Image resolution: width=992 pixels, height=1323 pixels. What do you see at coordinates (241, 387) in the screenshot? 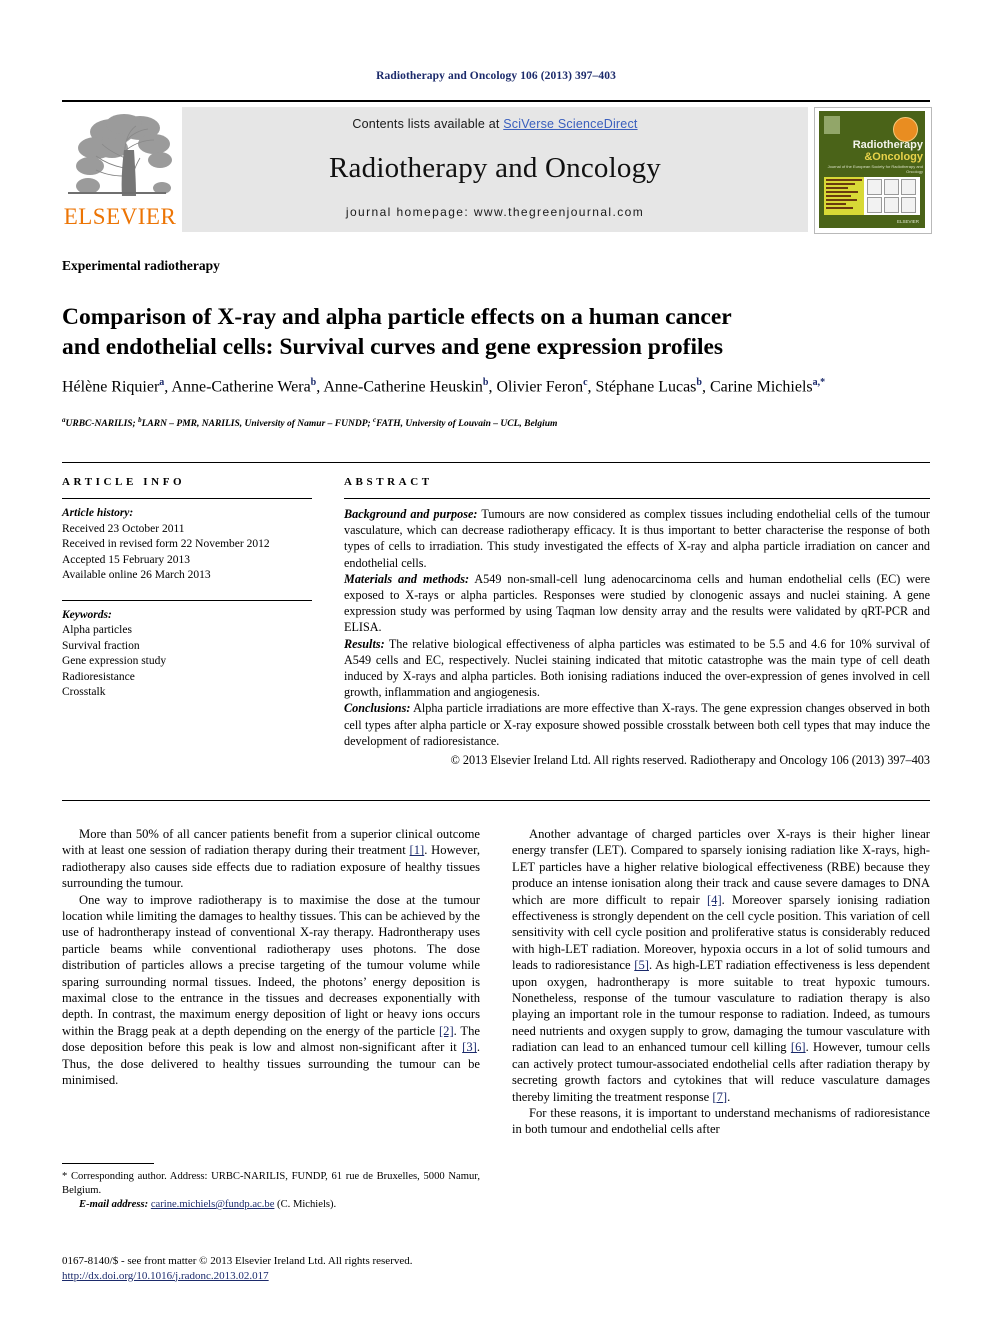
I see `author-name: Anne-Catherine Wera` at bounding box center [241, 387].